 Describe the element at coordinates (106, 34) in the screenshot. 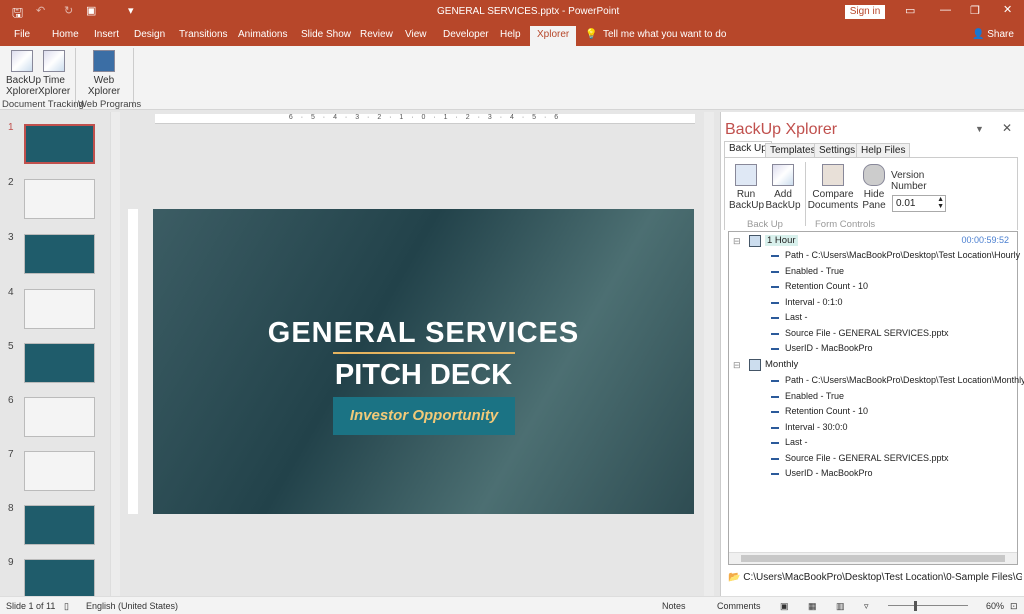

I see `tab-insert: Insert` at that location.